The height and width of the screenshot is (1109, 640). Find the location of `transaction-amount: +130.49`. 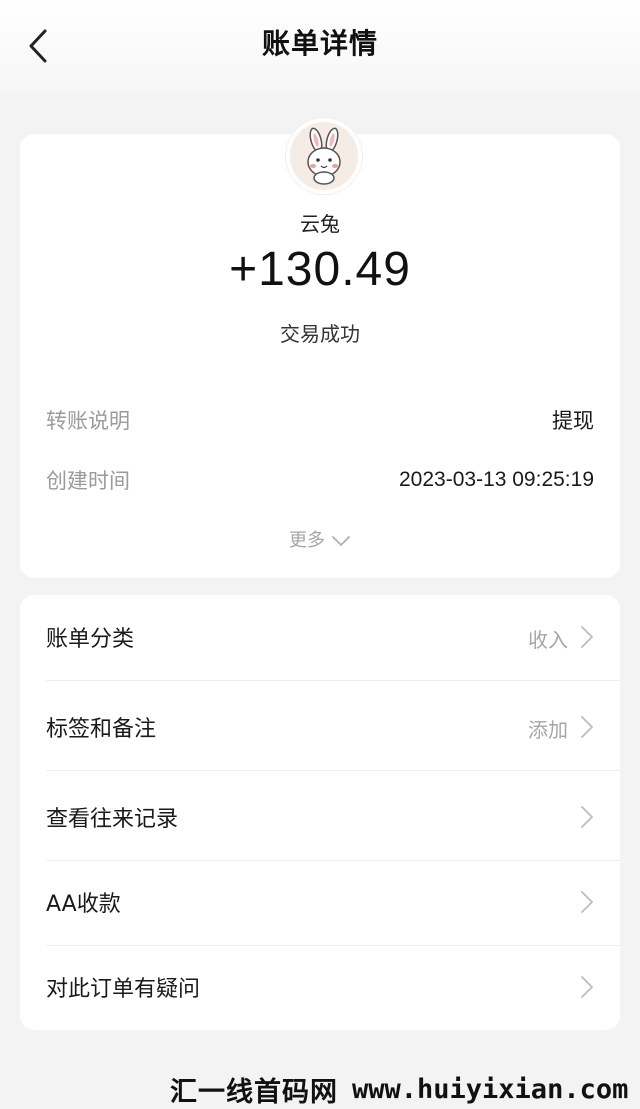

transaction-amount: +130.49 is located at coordinates (320, 269).